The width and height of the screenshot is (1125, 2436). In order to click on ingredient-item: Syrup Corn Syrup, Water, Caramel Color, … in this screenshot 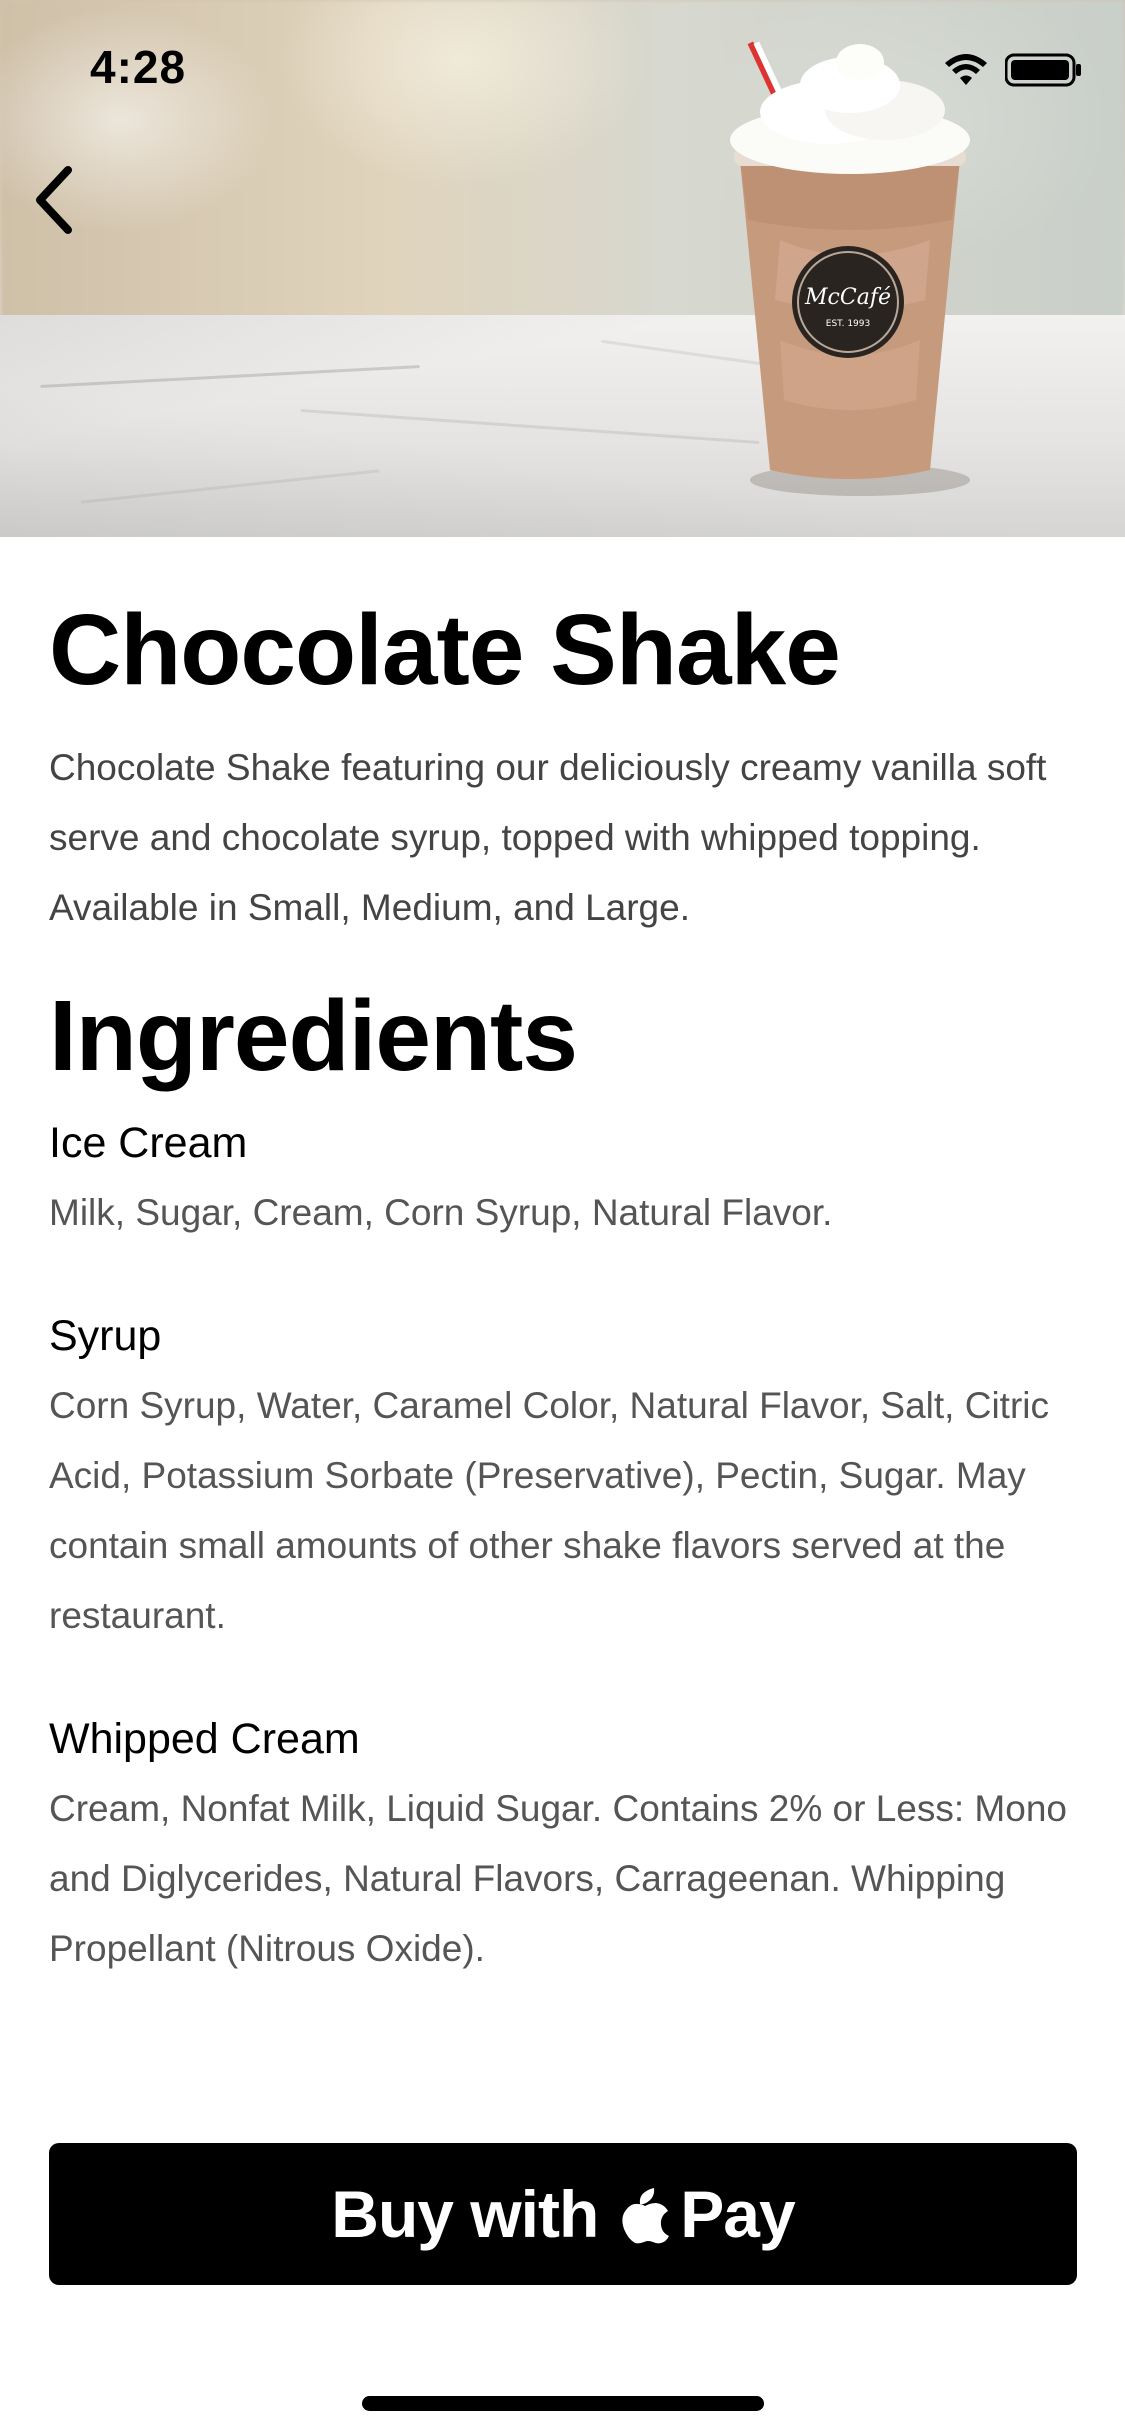, I will do `click(564, 1478)`.